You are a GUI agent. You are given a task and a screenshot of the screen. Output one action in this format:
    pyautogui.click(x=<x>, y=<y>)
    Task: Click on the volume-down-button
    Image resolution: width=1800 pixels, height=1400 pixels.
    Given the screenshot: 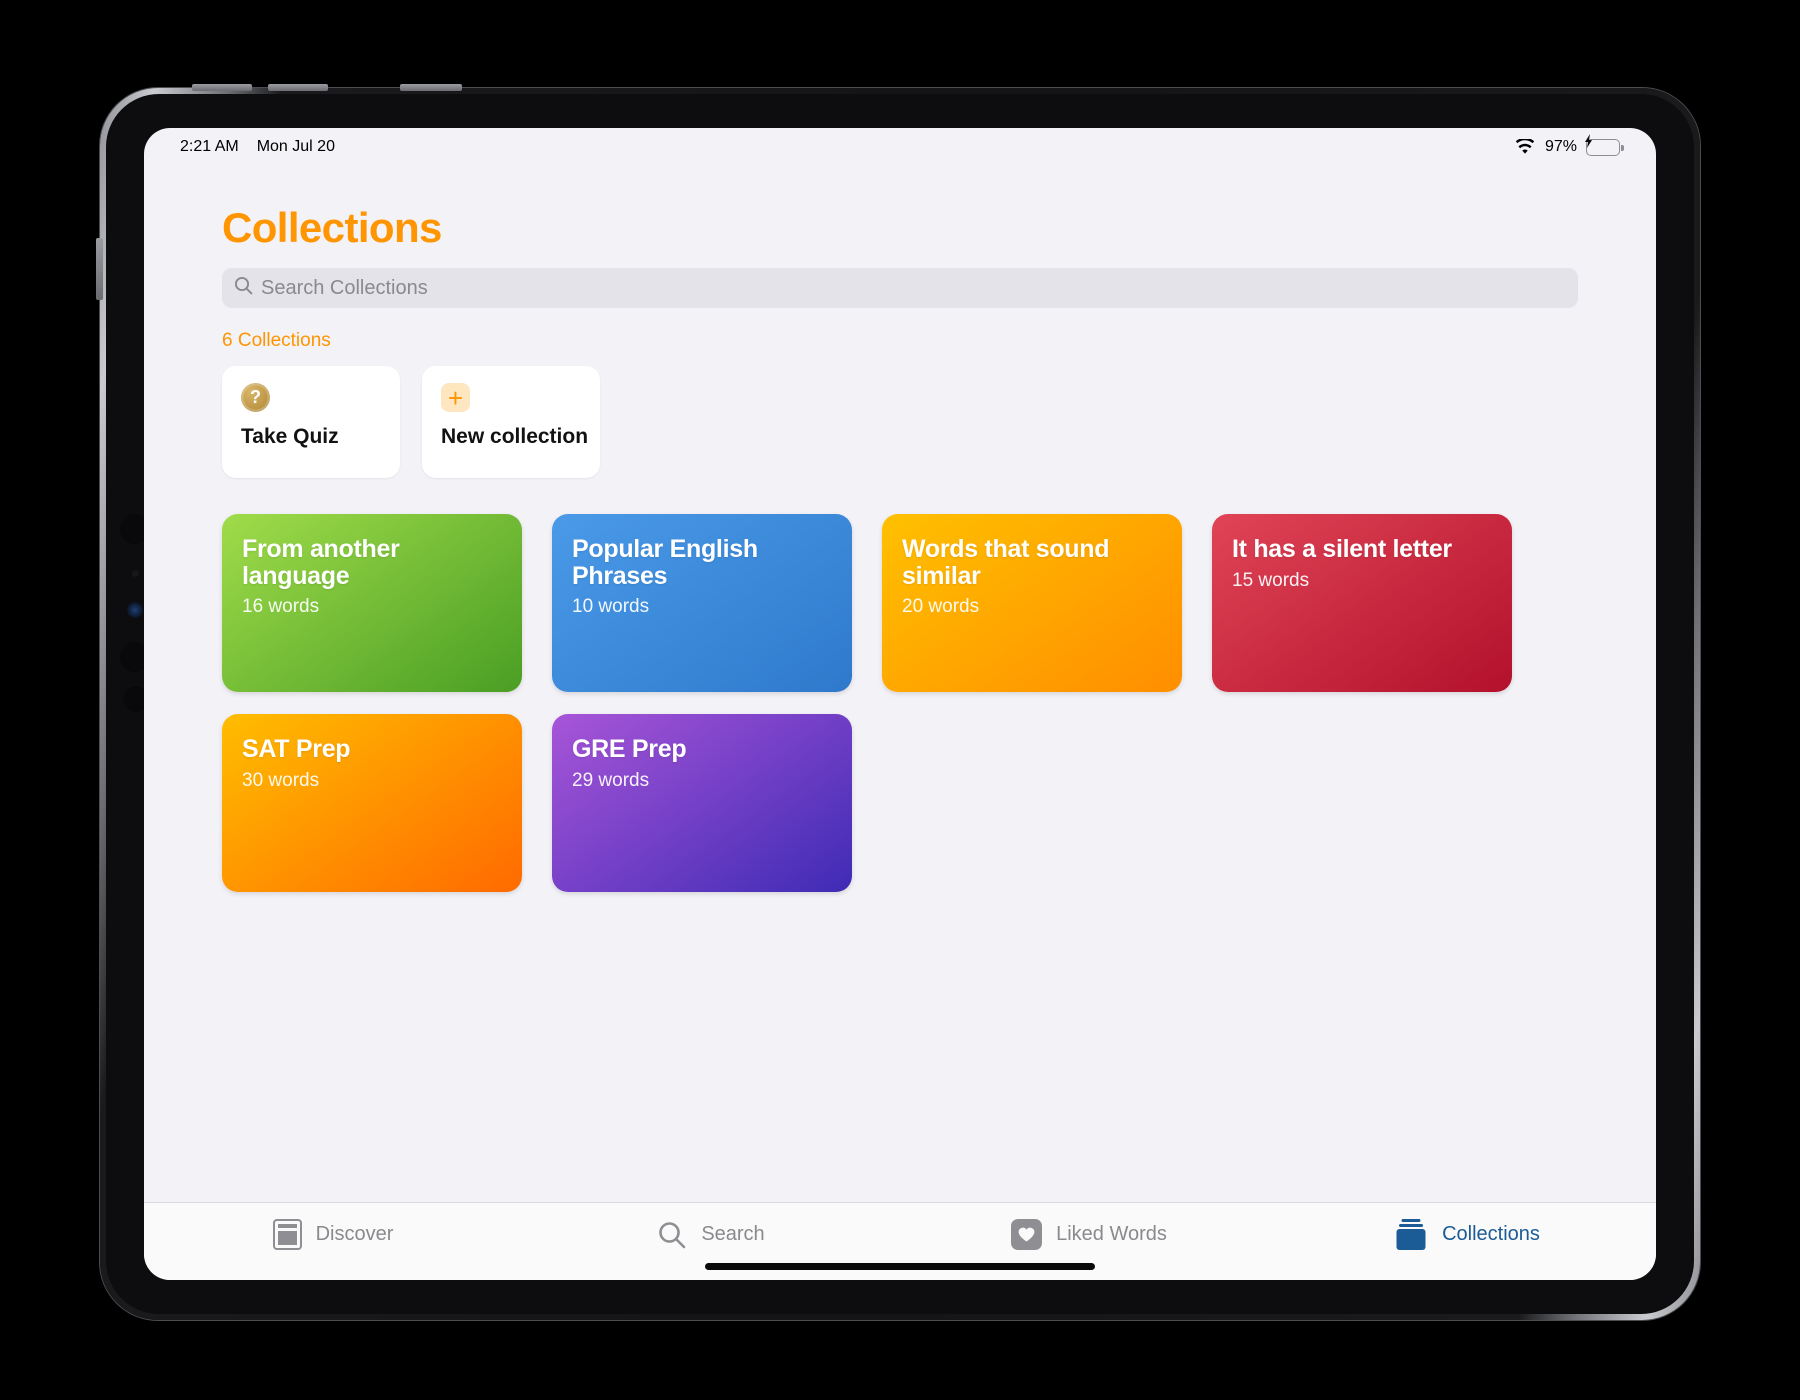 What is the action you would take?
    pyautogui.click(x=298, y=87)
    